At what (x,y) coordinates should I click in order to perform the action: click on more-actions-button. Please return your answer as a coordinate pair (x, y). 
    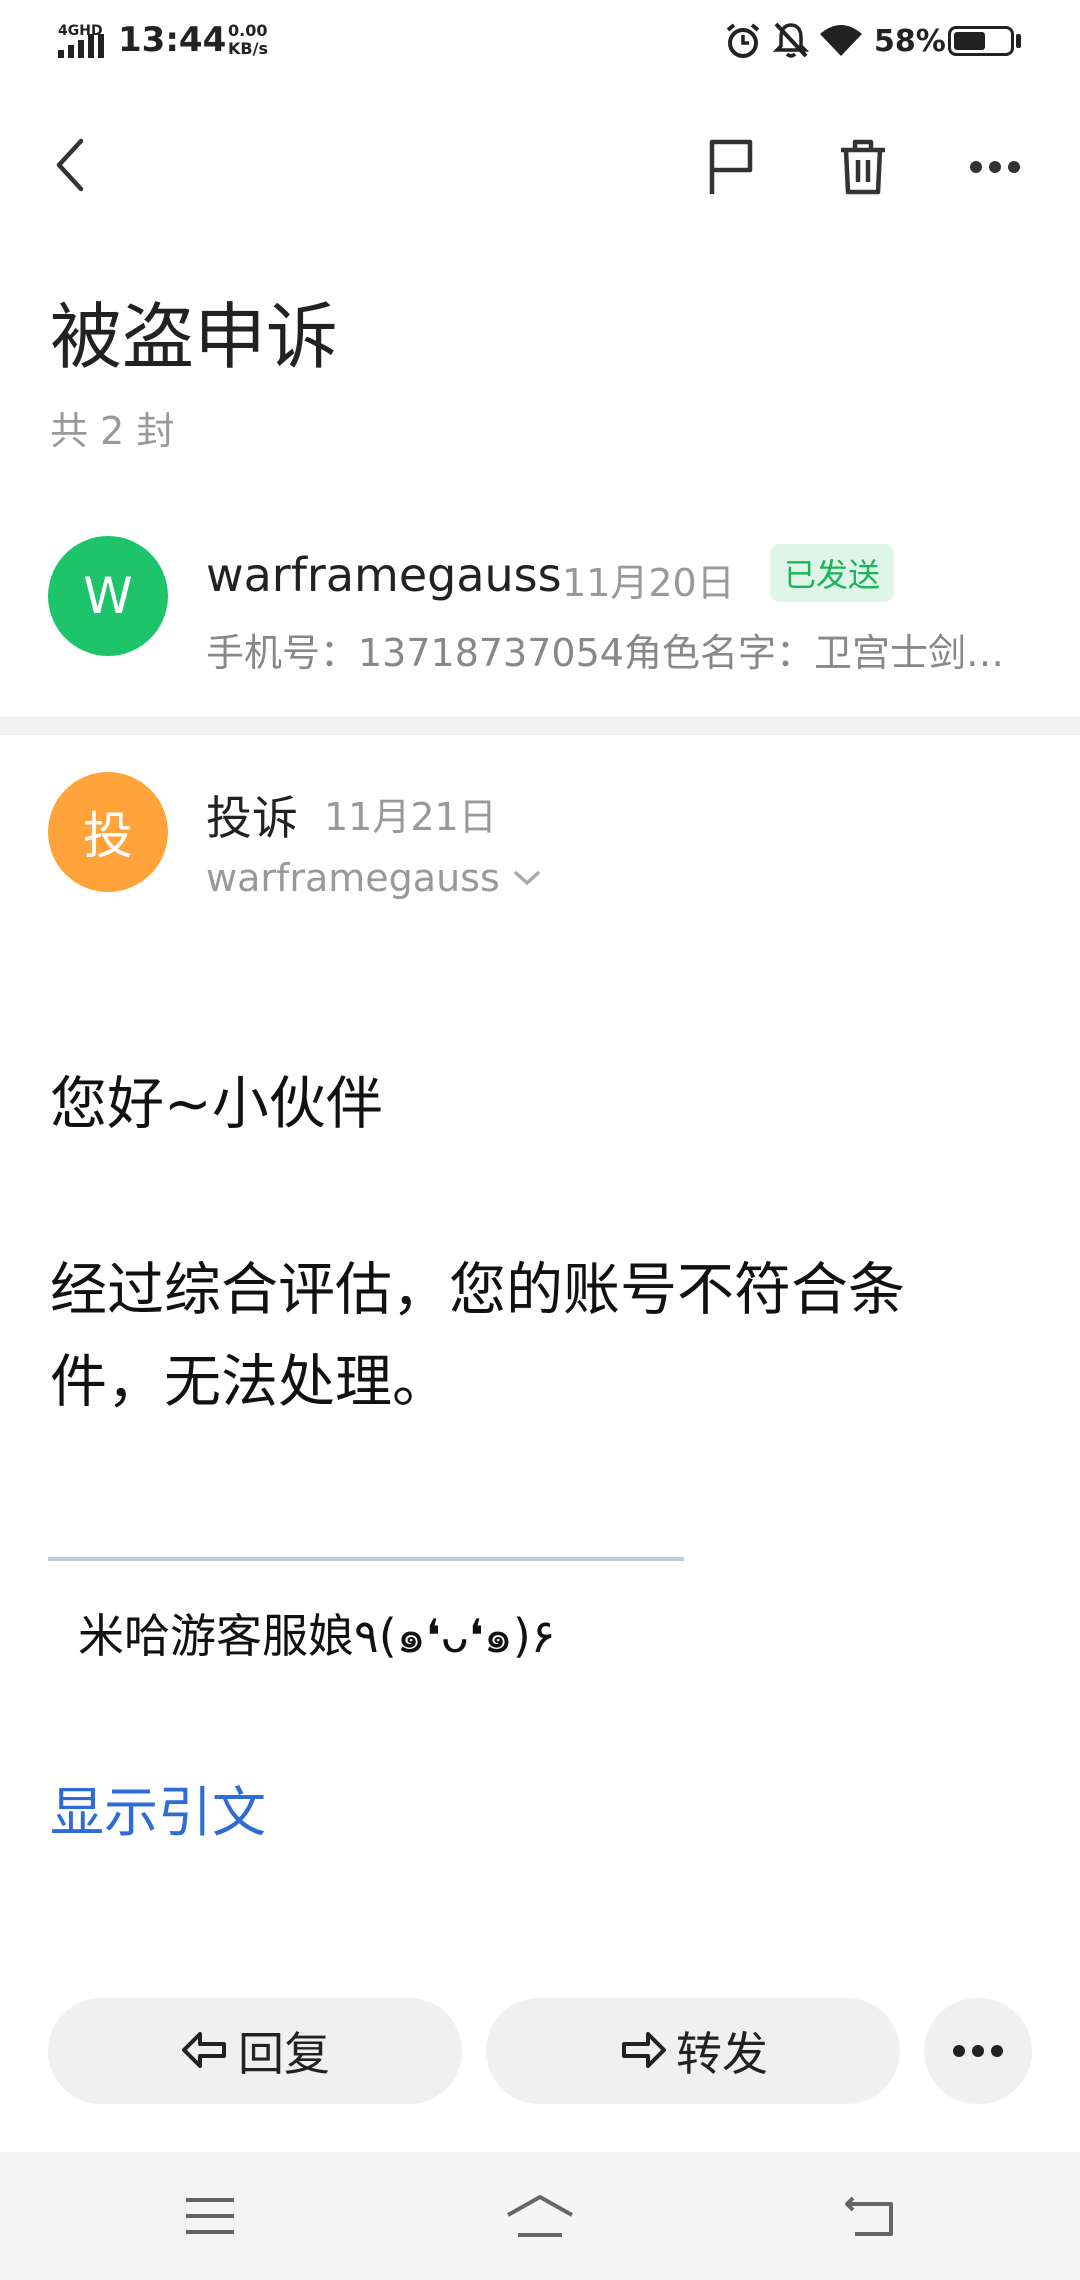
    Looking at the image, I should click on (978, 2051).